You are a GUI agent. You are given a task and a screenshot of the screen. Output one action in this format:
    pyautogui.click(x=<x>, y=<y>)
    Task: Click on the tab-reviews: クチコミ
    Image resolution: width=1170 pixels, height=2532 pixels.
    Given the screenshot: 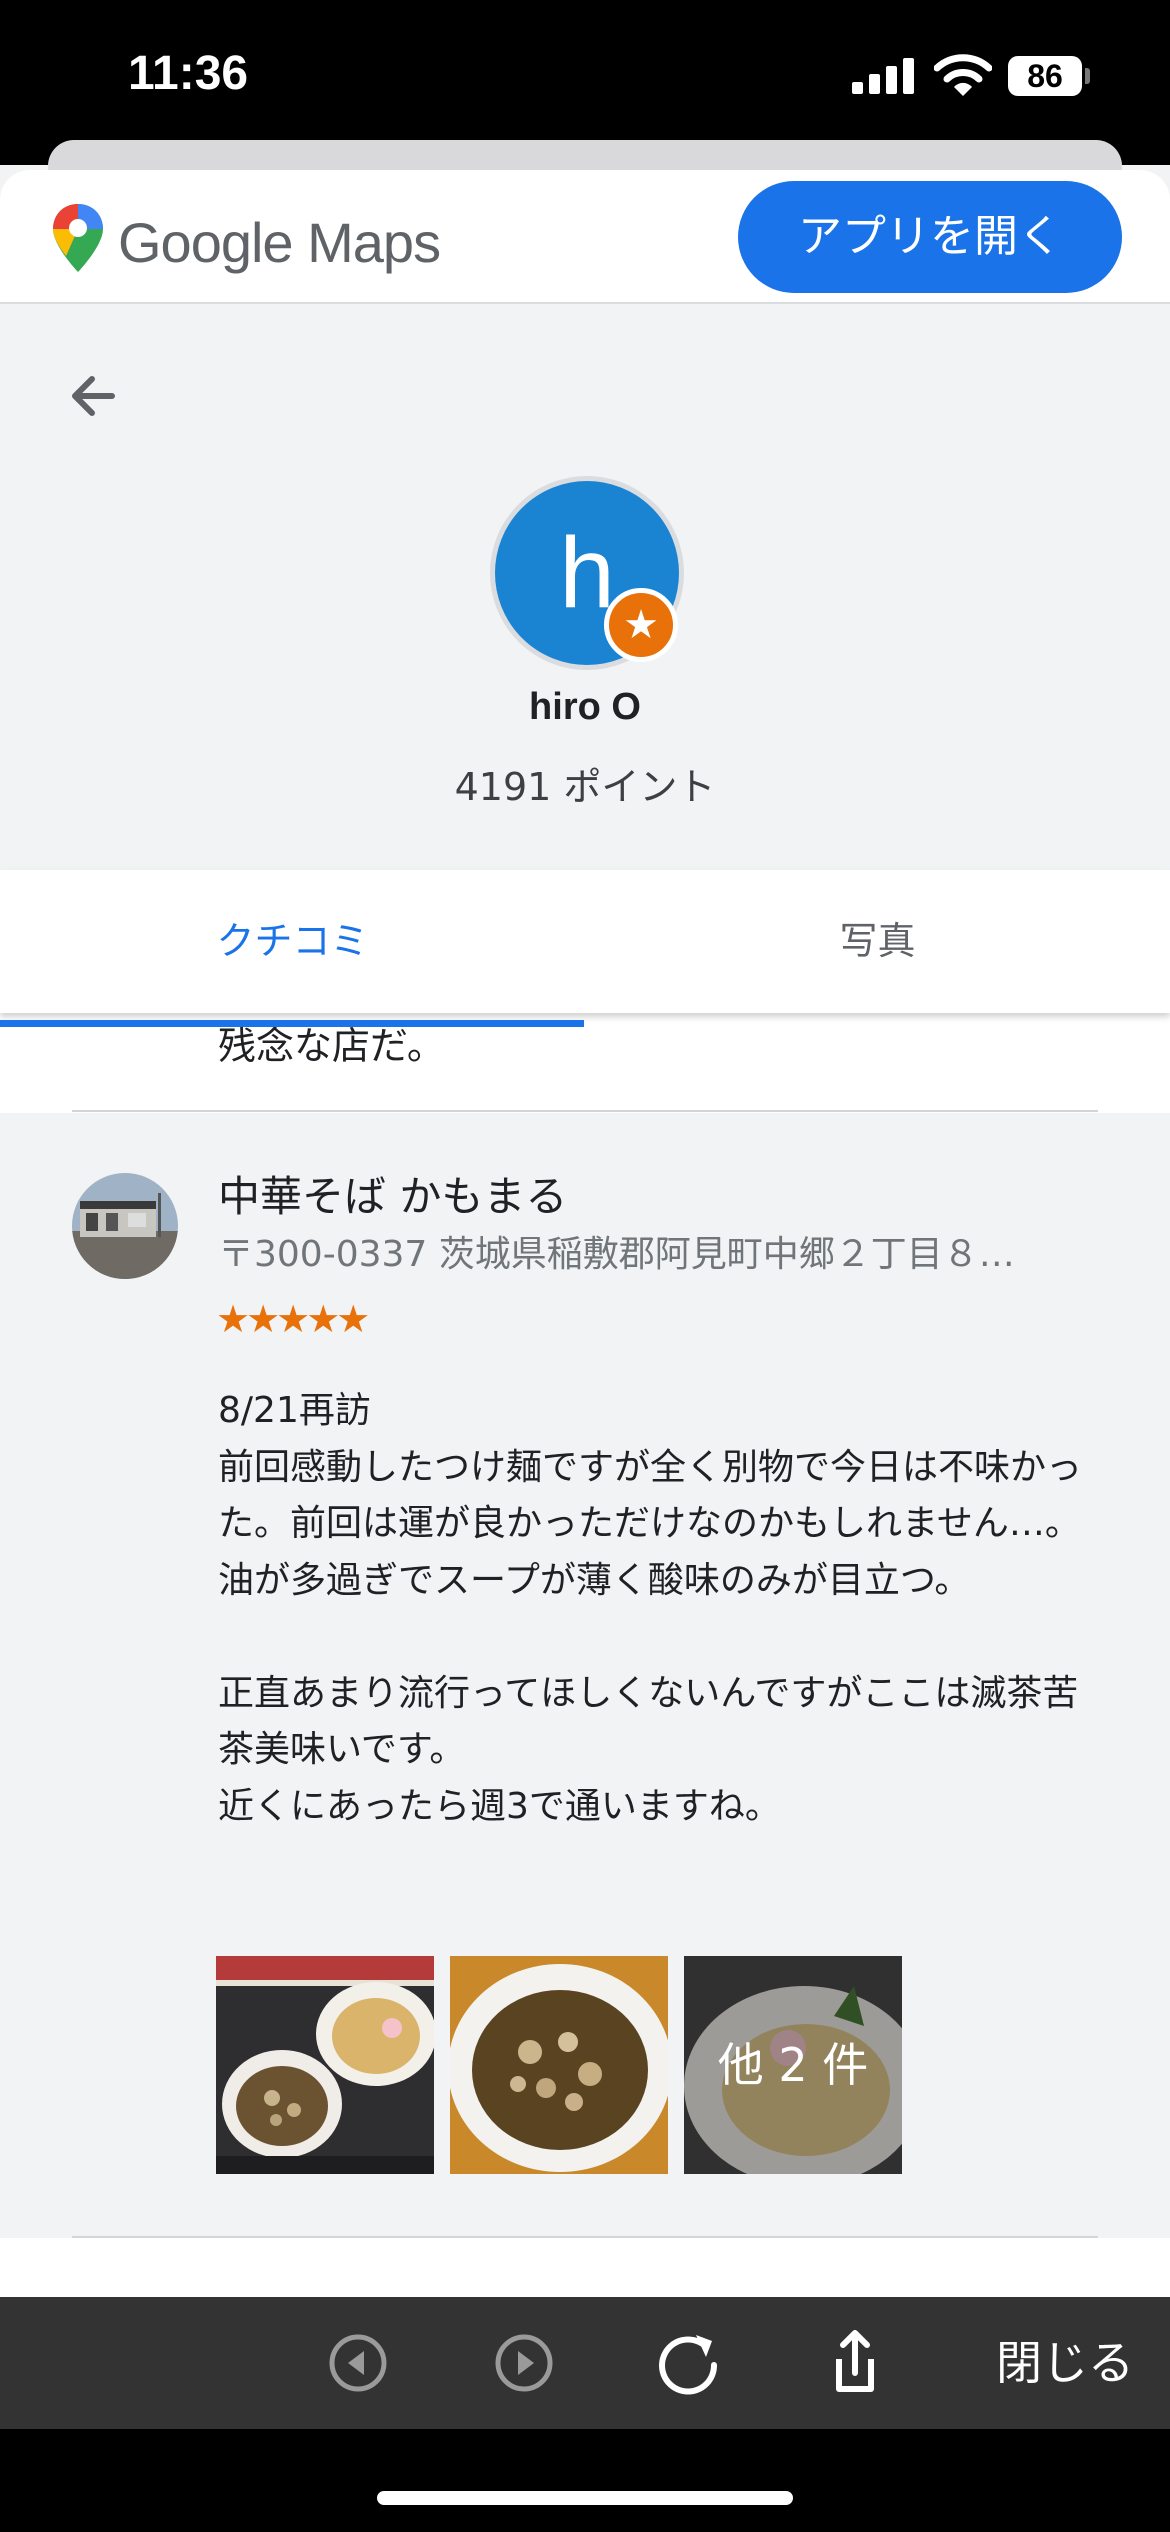 What is the action you would take?
    pyautogui.click(x=292, y=941)
    